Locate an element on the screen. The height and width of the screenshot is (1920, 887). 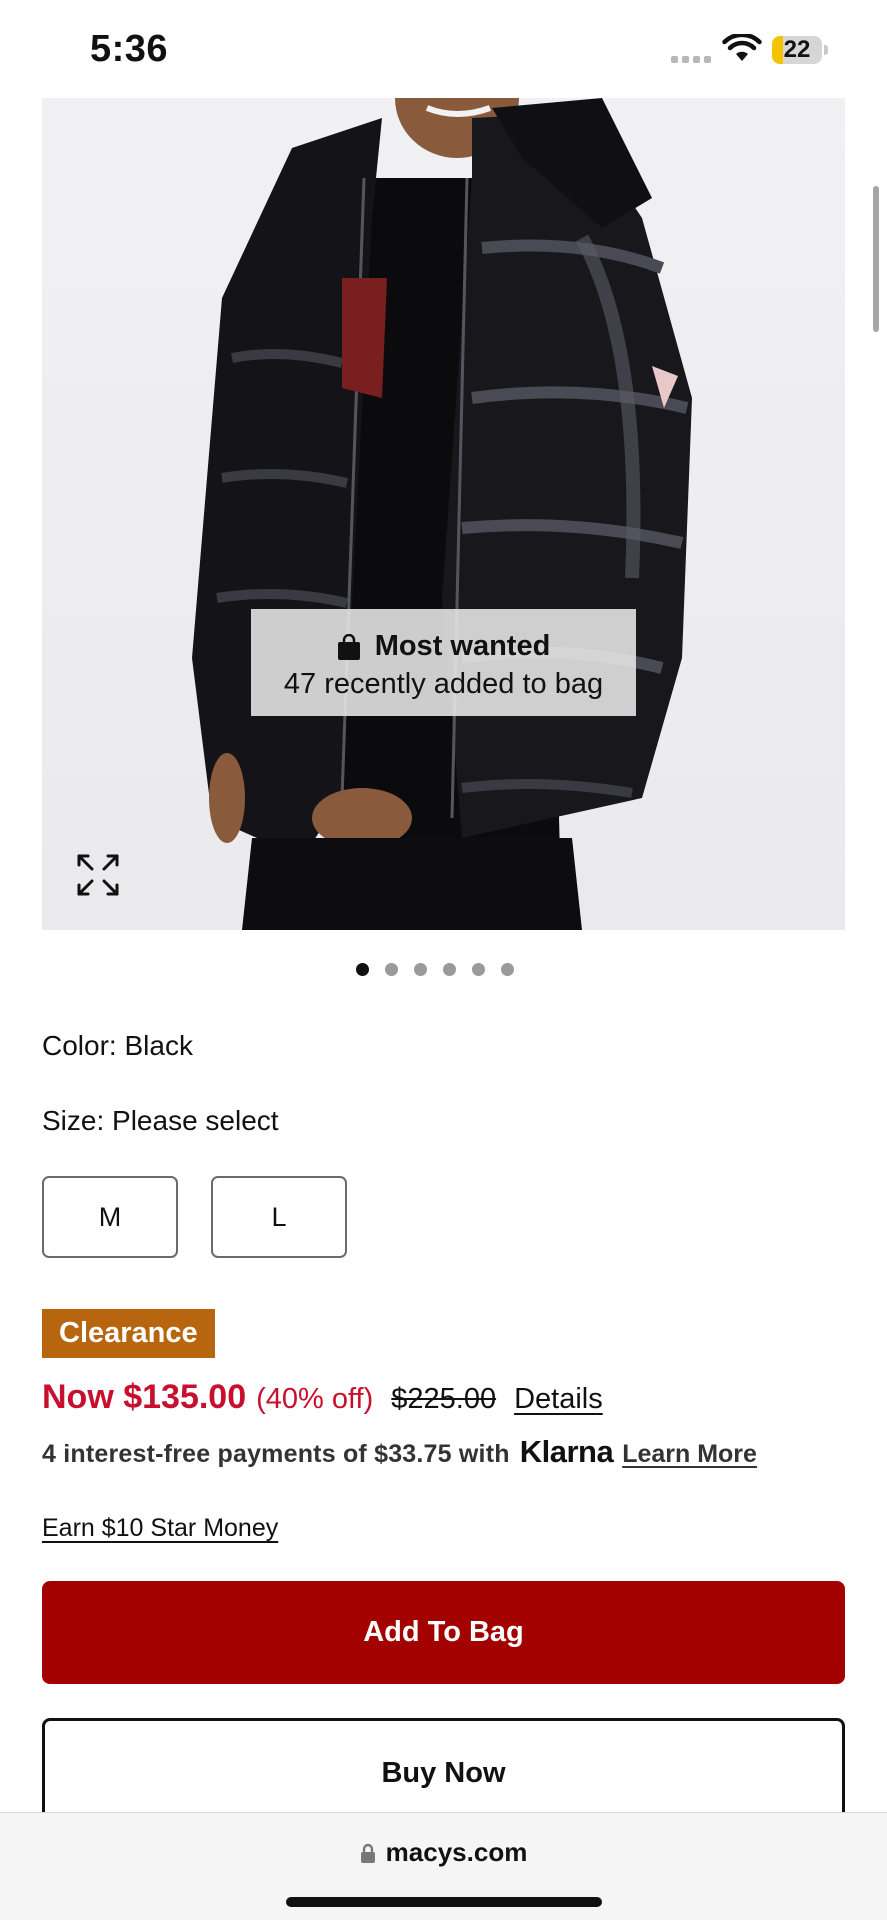
status-time: 5:36 is located at coordinates (129, 49).